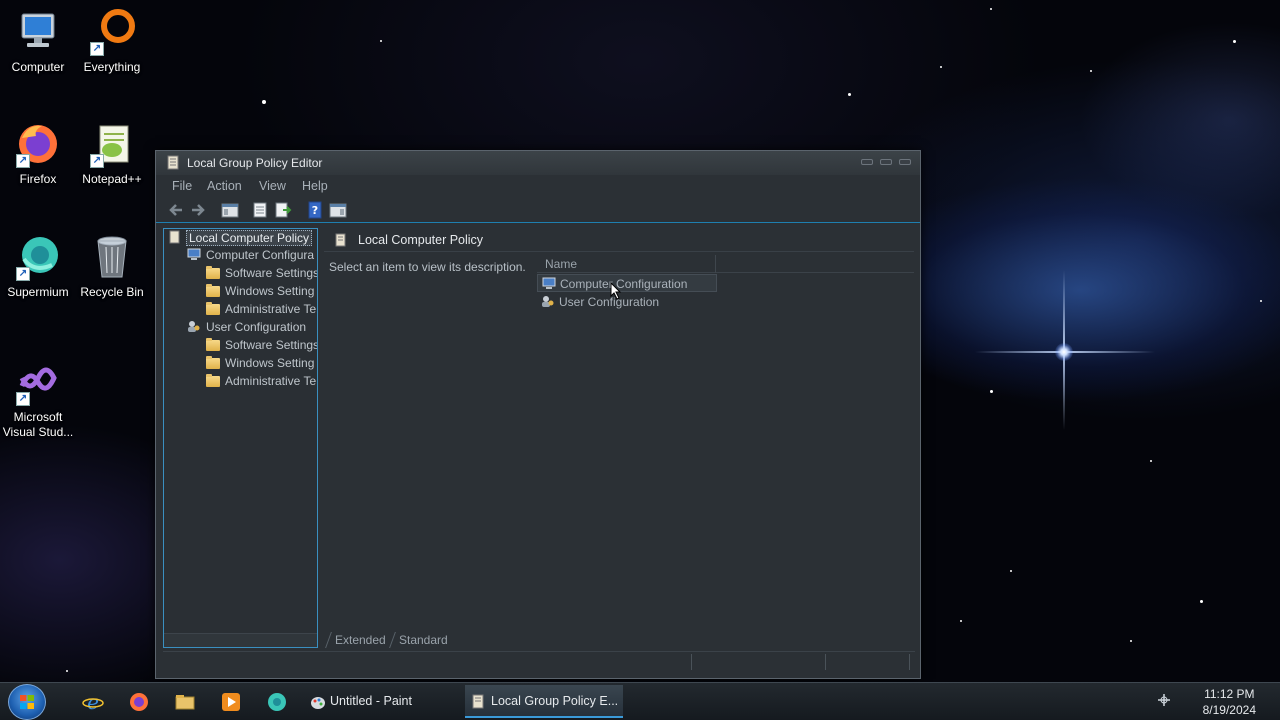  What do you see at coordinates (423, 640) in the screenshot?
I see `tab-standard: Standard` at bounding box center [423, 640].